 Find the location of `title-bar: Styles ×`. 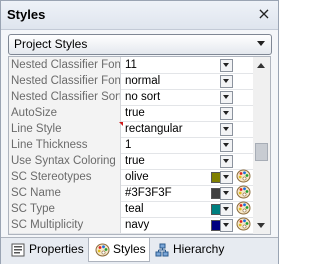

title-bar: Styles × is located at coordinates (139, 15).